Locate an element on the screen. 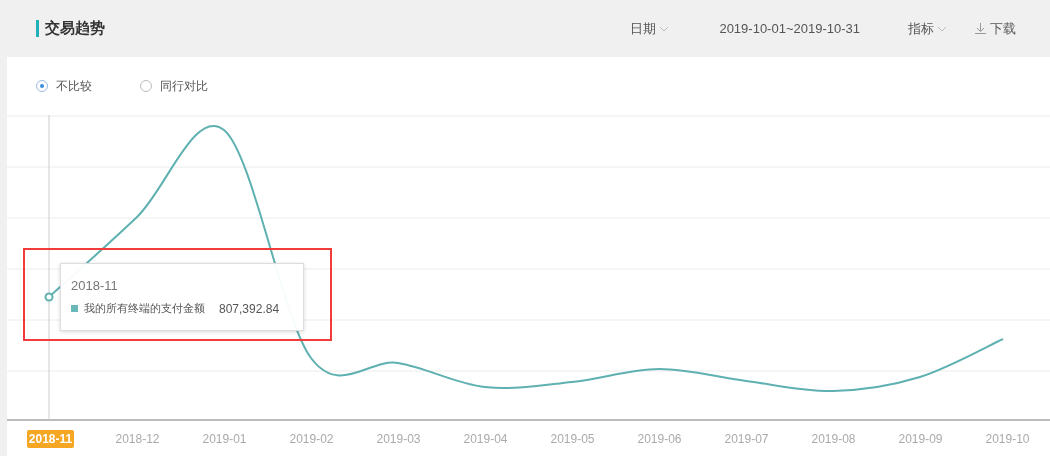 Image resolution: width=1050 pixels, height=456 pixels. series-name: 我的所有终端的支付金额 is located at coordinates (144, 308).